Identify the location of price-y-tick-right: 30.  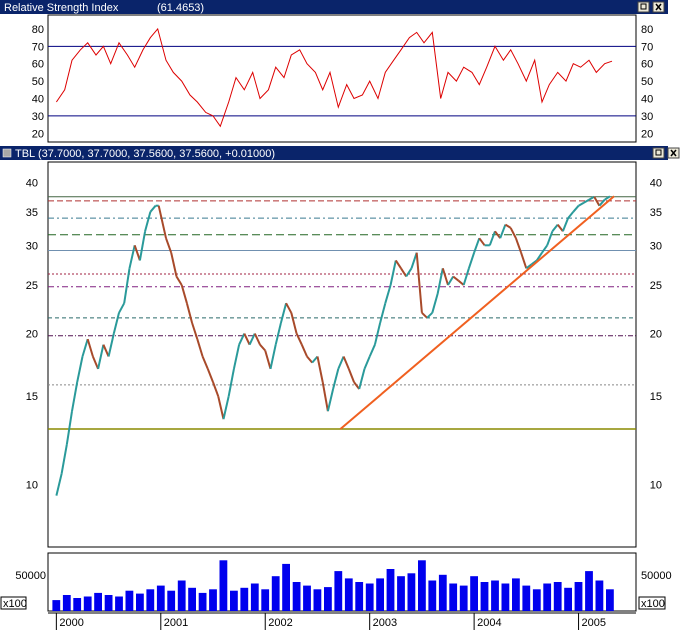
(656, 246).